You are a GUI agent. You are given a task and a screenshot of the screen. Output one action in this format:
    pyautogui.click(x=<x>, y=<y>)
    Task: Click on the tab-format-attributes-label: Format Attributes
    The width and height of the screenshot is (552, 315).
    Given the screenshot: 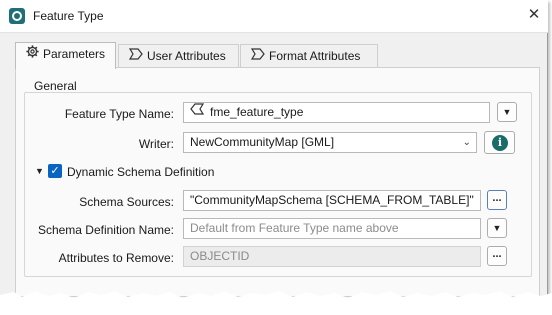 What is the action you would take?
    pyautogui.click(x=315, y=56)
    